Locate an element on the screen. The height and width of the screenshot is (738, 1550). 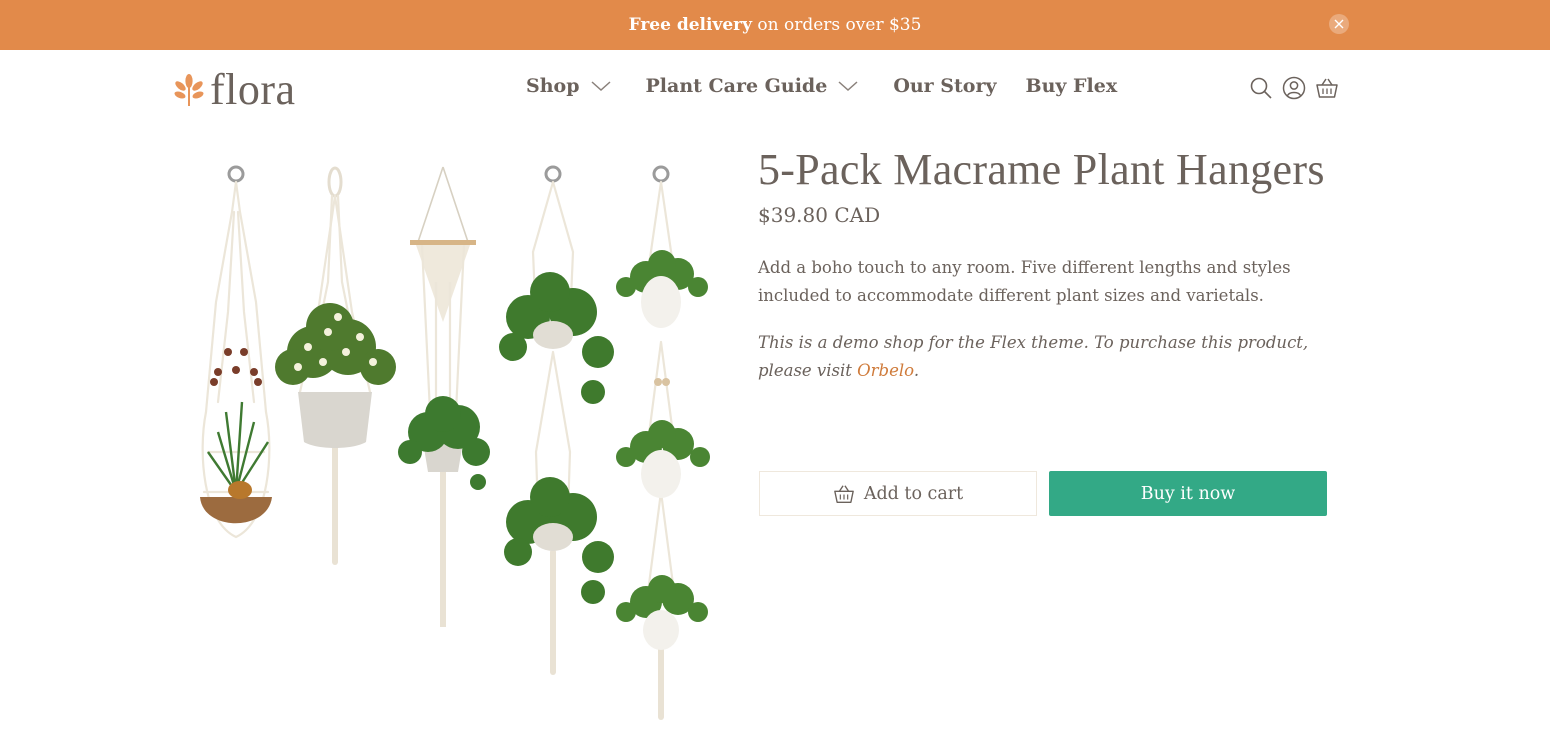
demo-note-suffix: . is located at coordinates (916, 370).